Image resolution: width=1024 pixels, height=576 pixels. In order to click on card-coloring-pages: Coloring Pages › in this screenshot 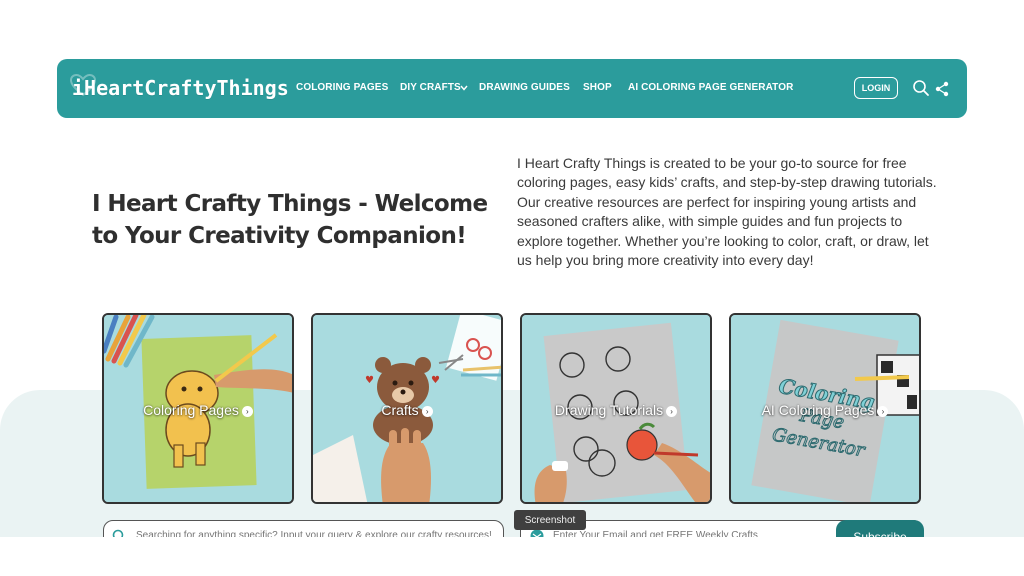, I will do `click(198, 408)`.